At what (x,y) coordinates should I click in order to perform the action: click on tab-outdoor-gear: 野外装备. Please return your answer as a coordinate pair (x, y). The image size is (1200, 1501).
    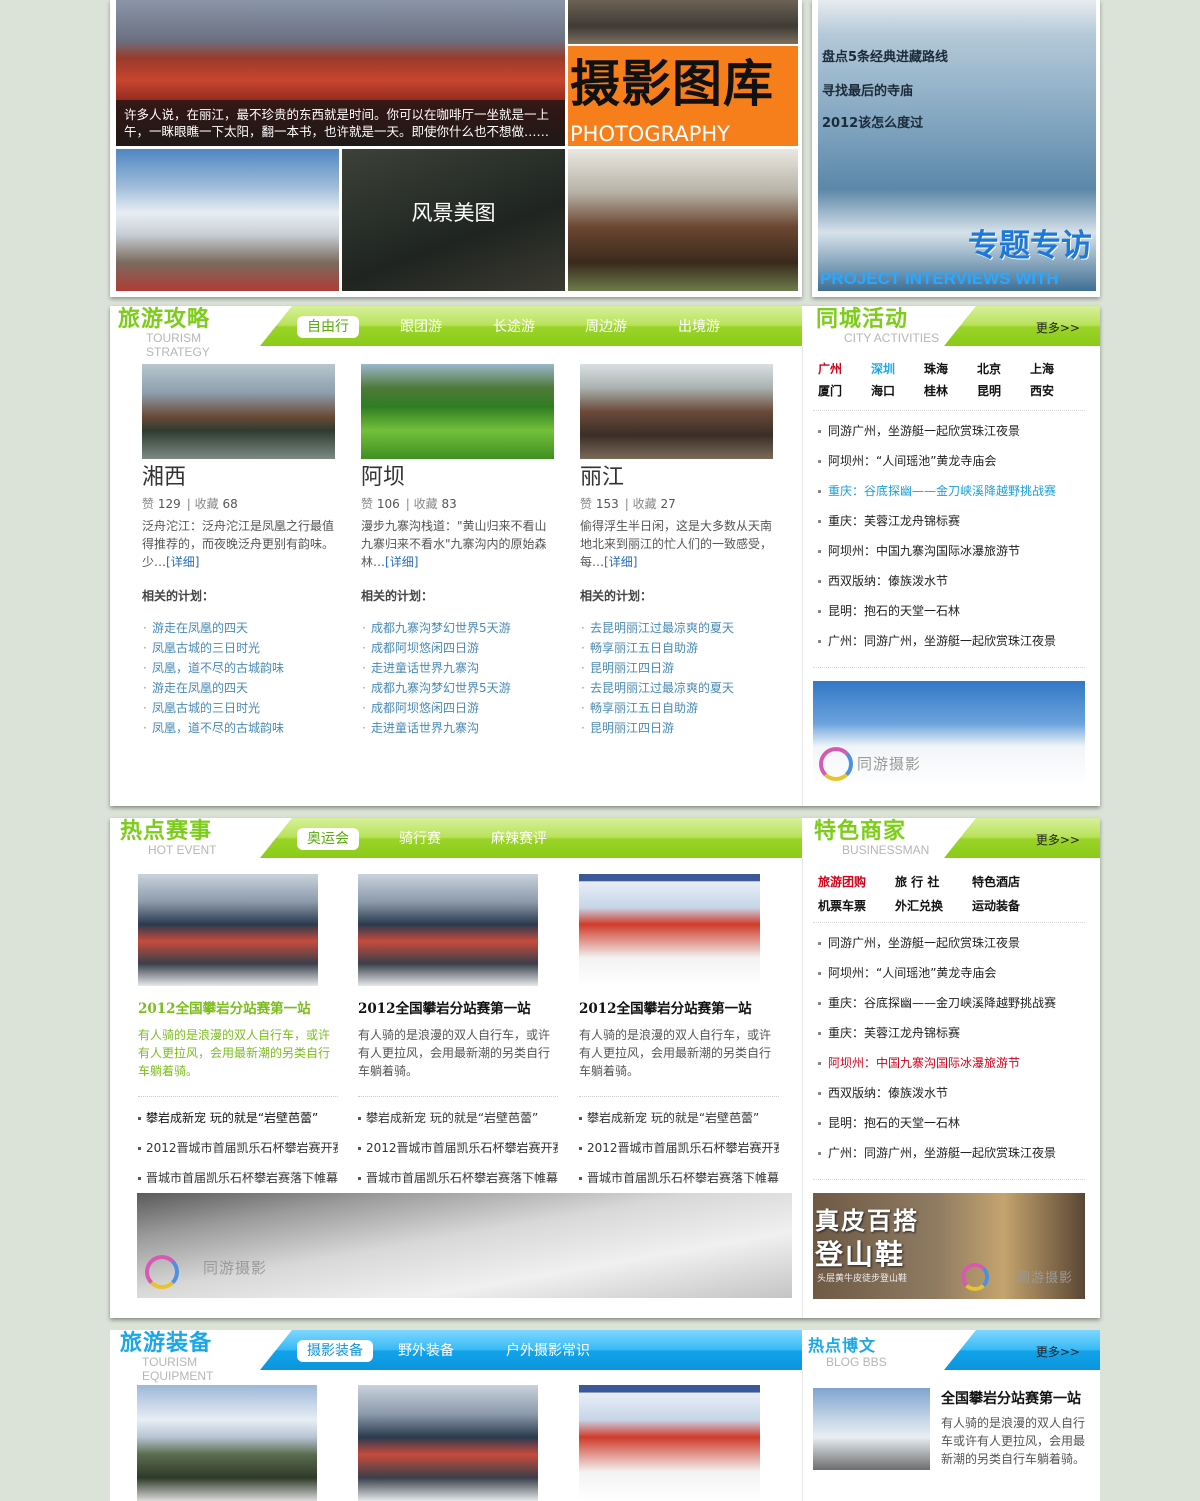
    Looking at the image, I should click on (426, 1351).